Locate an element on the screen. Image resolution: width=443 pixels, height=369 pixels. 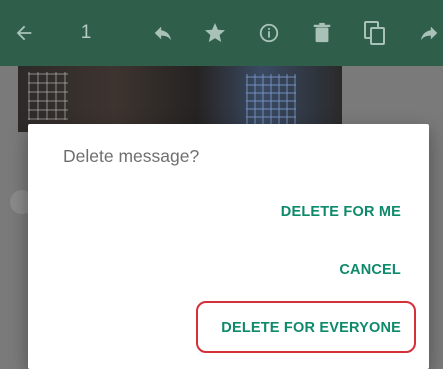
highlight-outline is located at coordinates (306, 327).